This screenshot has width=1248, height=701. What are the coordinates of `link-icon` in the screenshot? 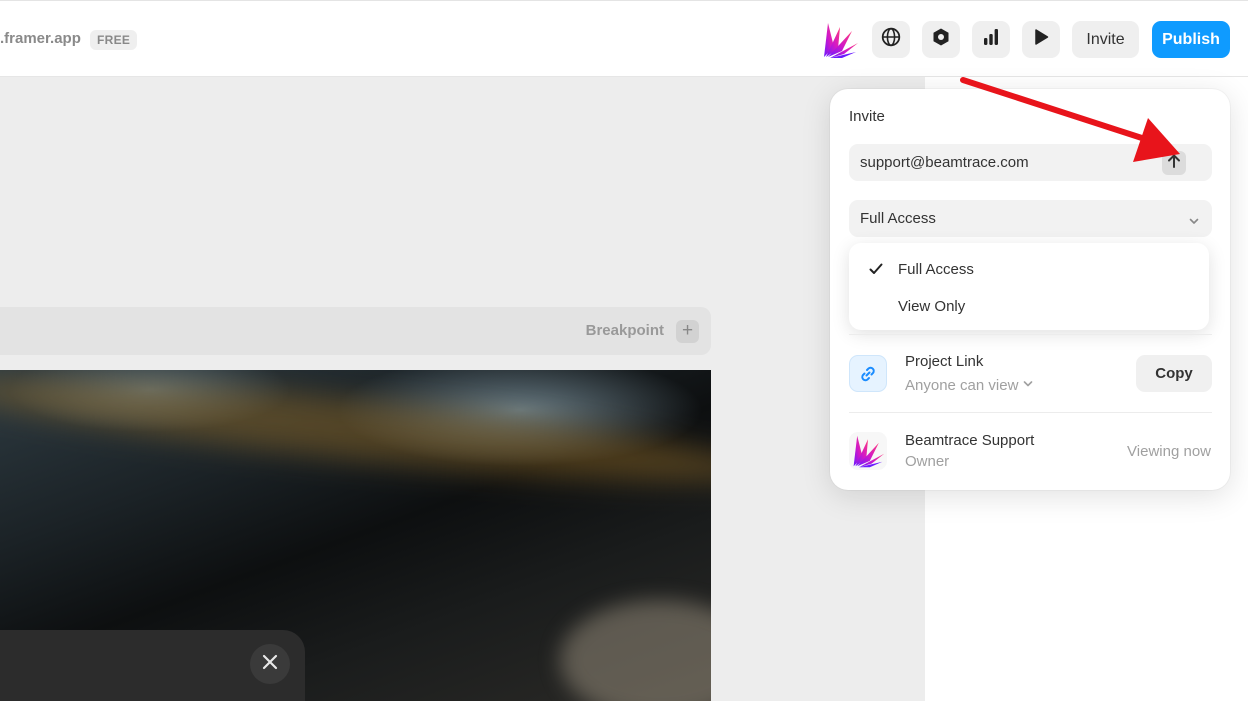 It's located at (868, 373).